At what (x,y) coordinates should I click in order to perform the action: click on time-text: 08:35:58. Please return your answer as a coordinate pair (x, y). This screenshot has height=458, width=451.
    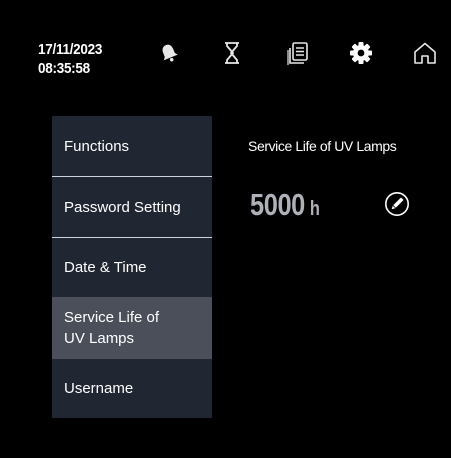
    Looking at the image, I should click on (64, 68).